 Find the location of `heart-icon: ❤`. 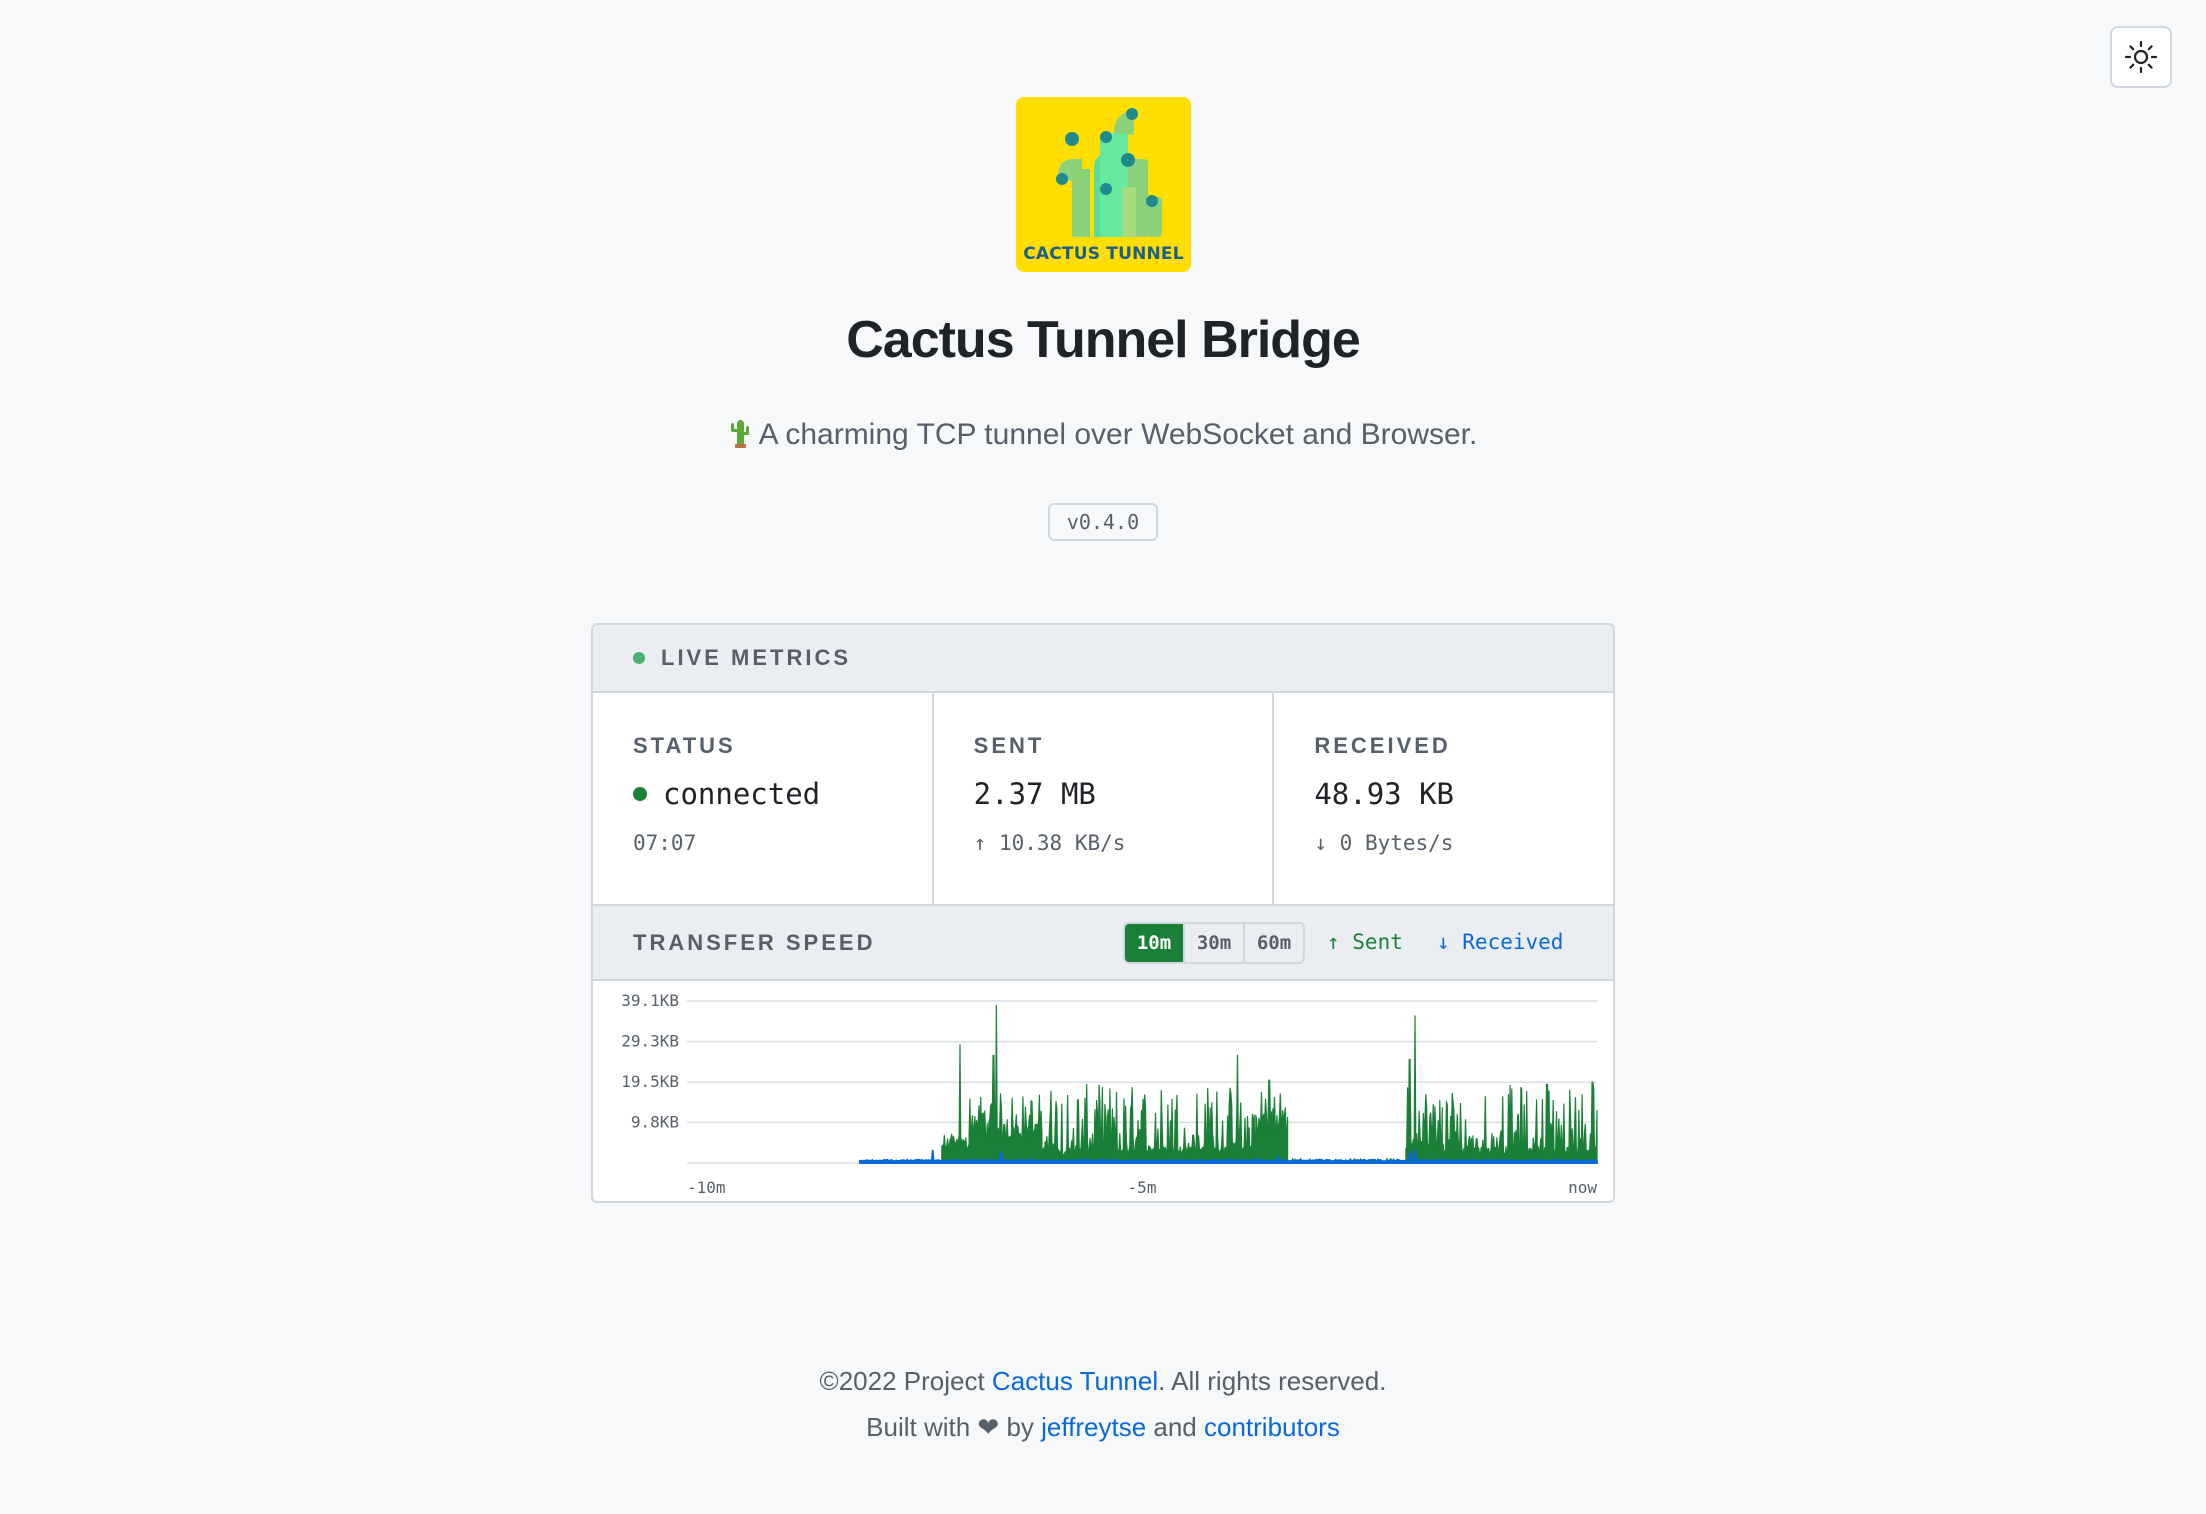

heart-icon: ❤ is located at coordinates (988, 1427).